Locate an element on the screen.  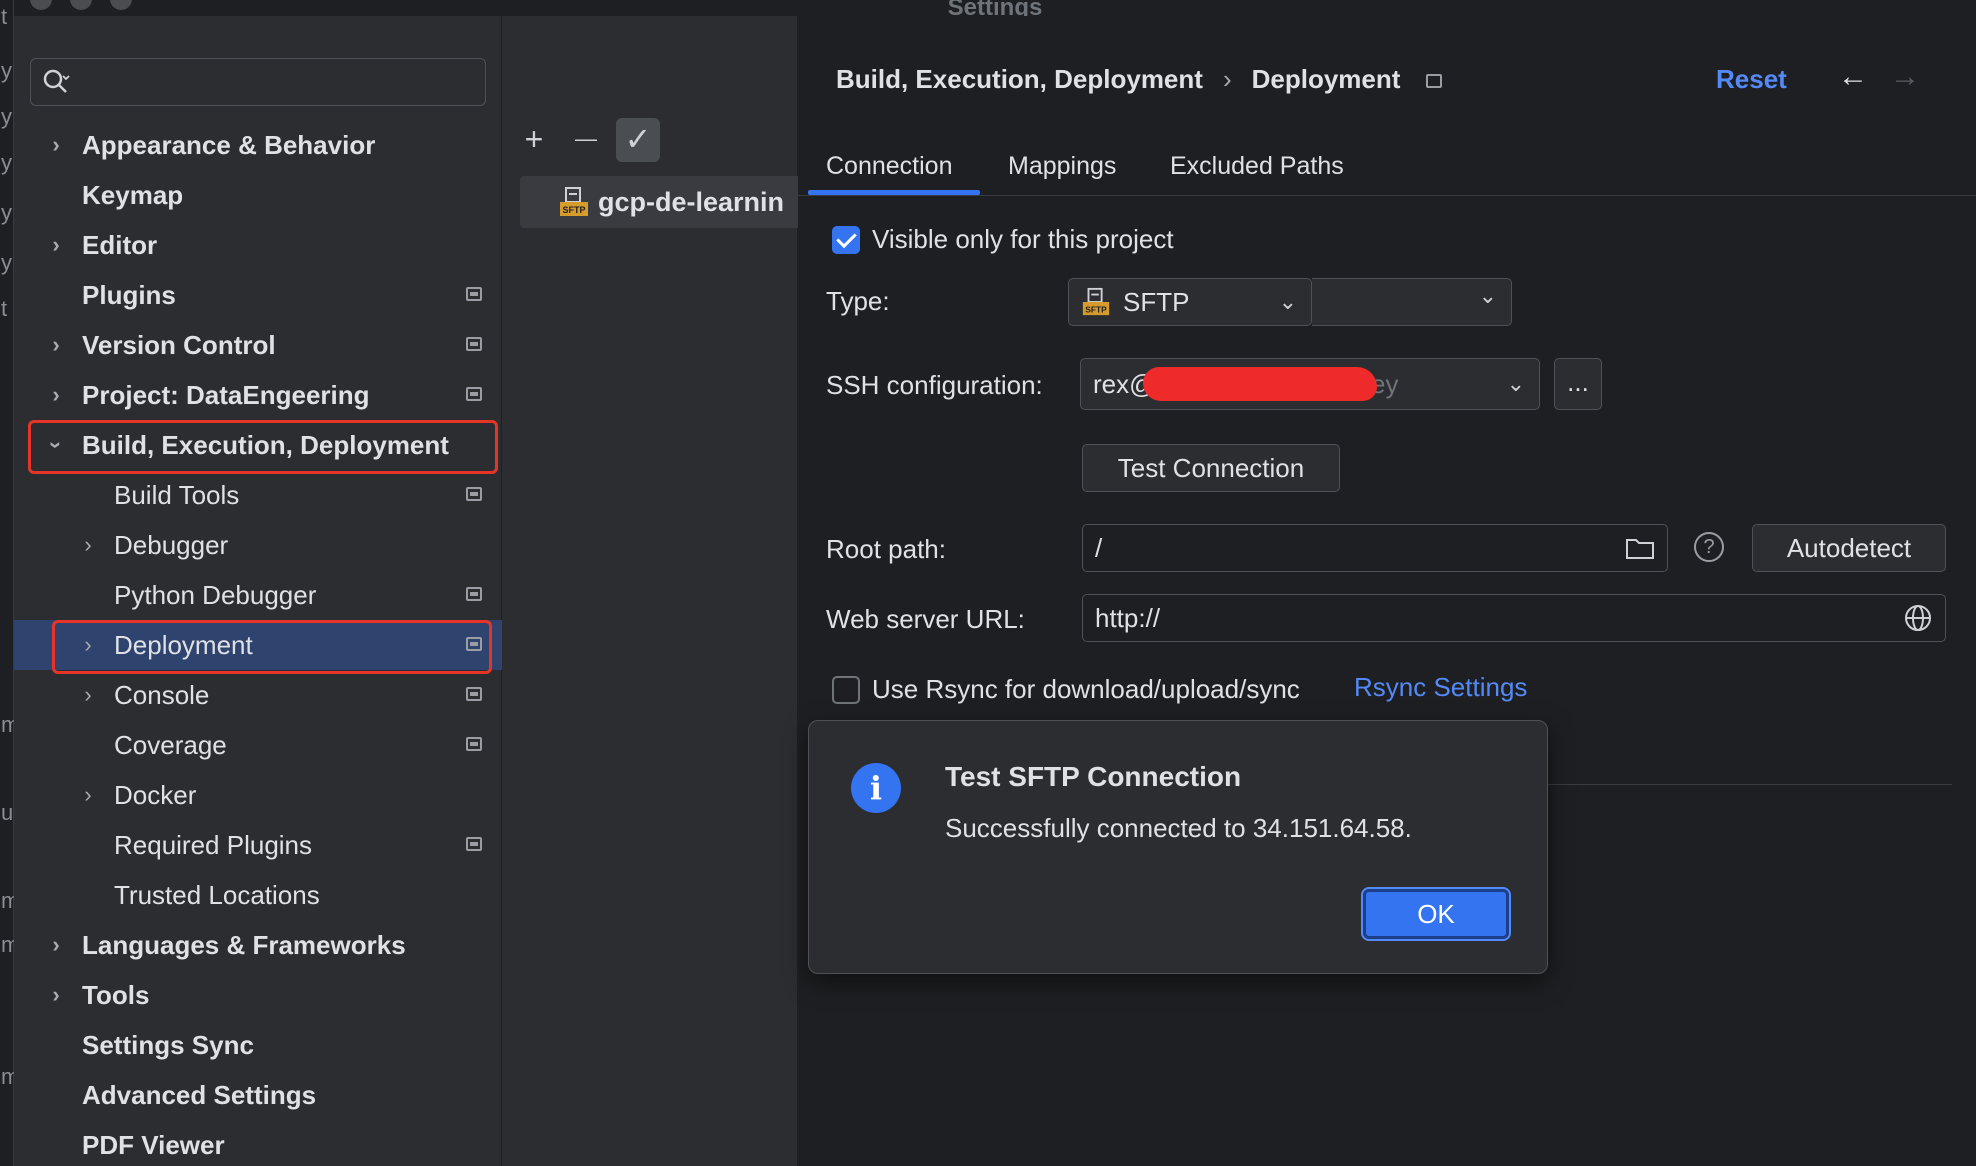
use-rsync-checkbox is located at coordinates (846, 690).